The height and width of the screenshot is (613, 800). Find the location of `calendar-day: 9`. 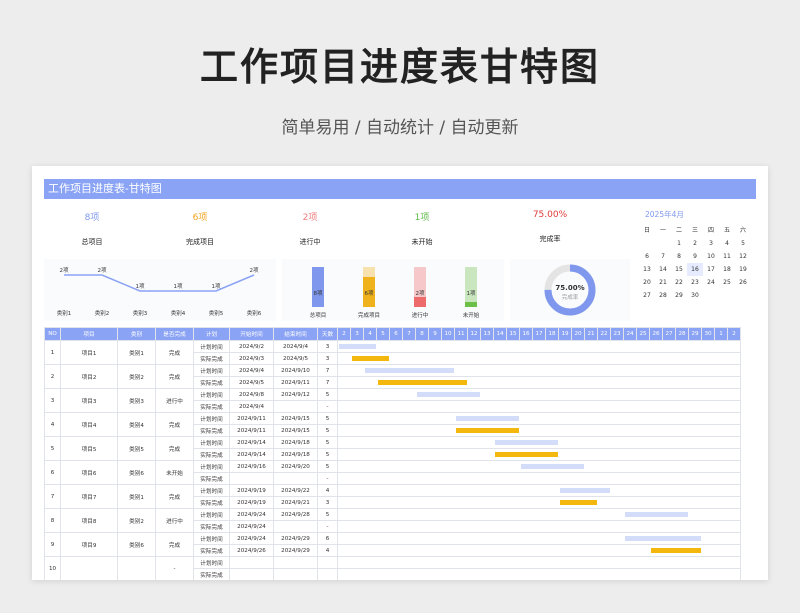

calendar-day: 9 is located at coordinates (695, 256).